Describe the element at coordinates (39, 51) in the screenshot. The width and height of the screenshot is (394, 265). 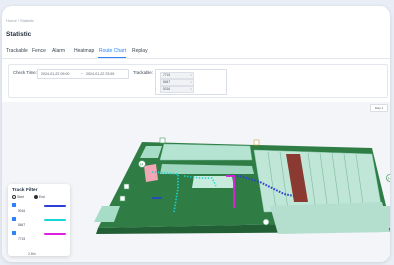
I see `tab-fence: Fence` at that location.